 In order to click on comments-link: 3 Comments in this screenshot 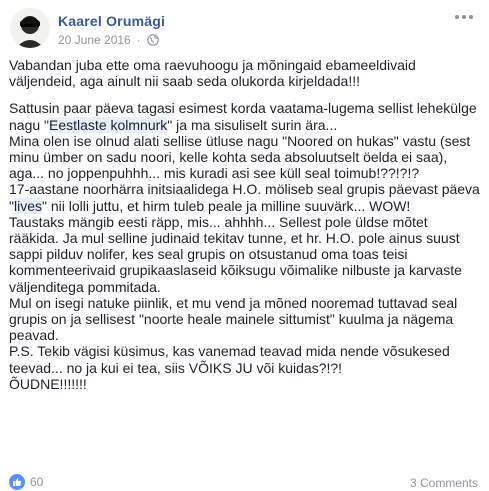, I will do `click(444, 483)`.